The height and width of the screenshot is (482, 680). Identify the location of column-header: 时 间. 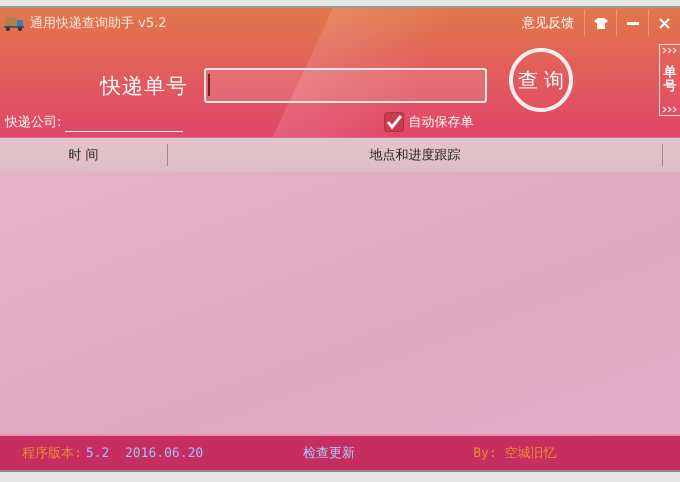
(84, 155).